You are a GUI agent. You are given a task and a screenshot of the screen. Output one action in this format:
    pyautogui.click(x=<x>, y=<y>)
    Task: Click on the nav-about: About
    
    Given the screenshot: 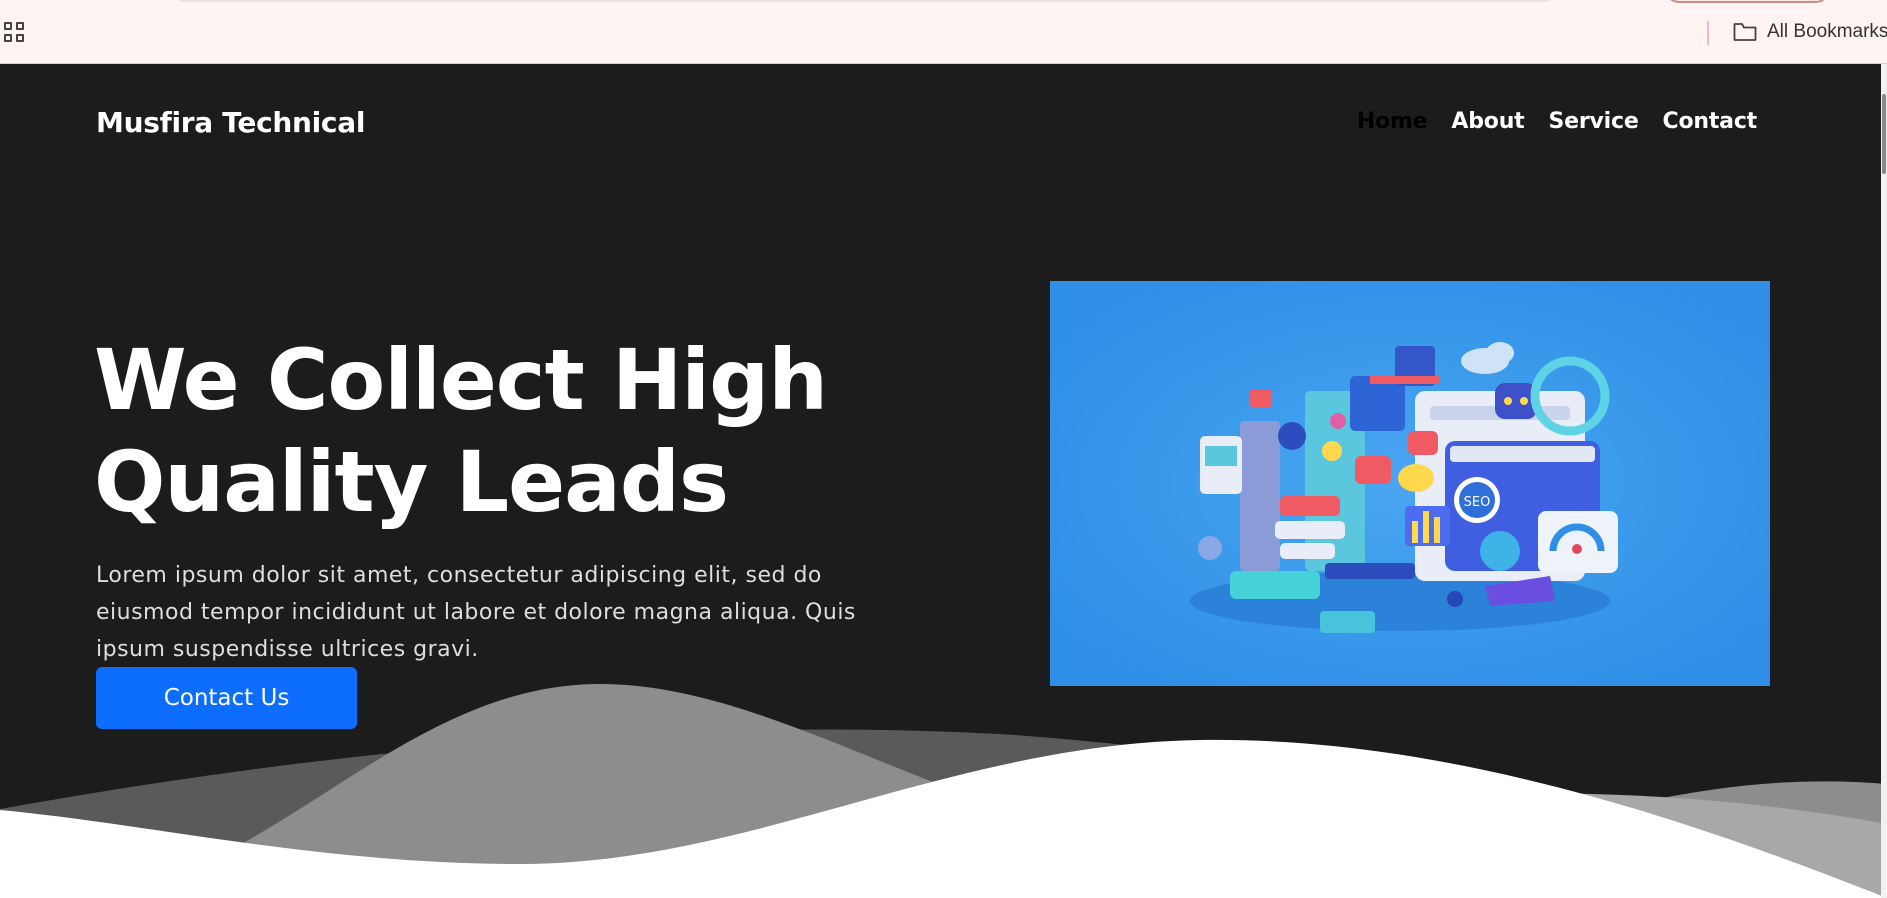 What is the action you would take?
    pyautogui.click(x=1487, y=121)
    